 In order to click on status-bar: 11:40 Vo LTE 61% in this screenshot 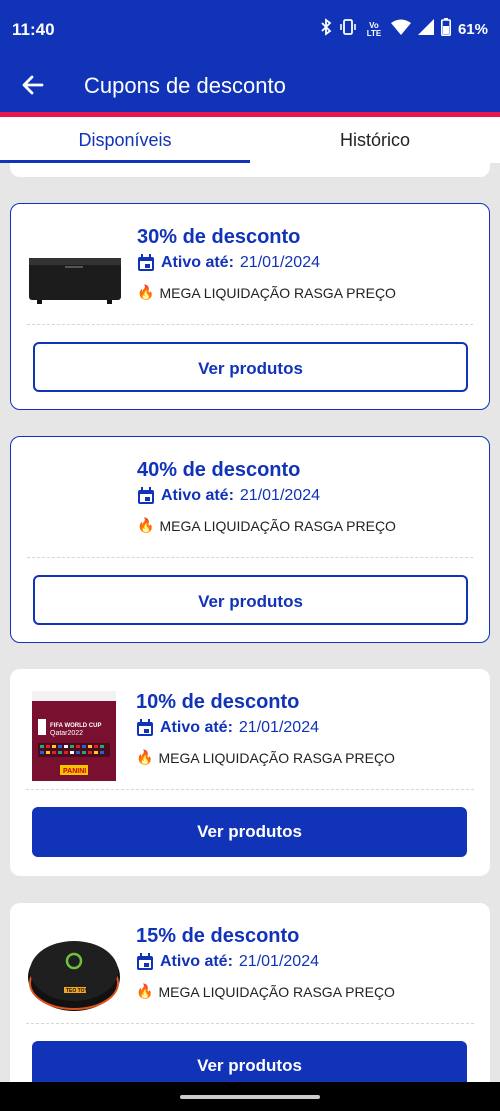, I will do `click(250, 30)`.